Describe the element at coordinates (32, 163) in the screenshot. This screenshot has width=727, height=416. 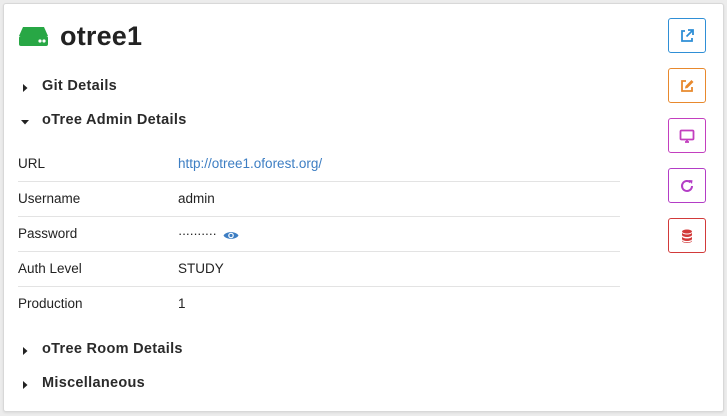
I see `url-key: URL` at that location.